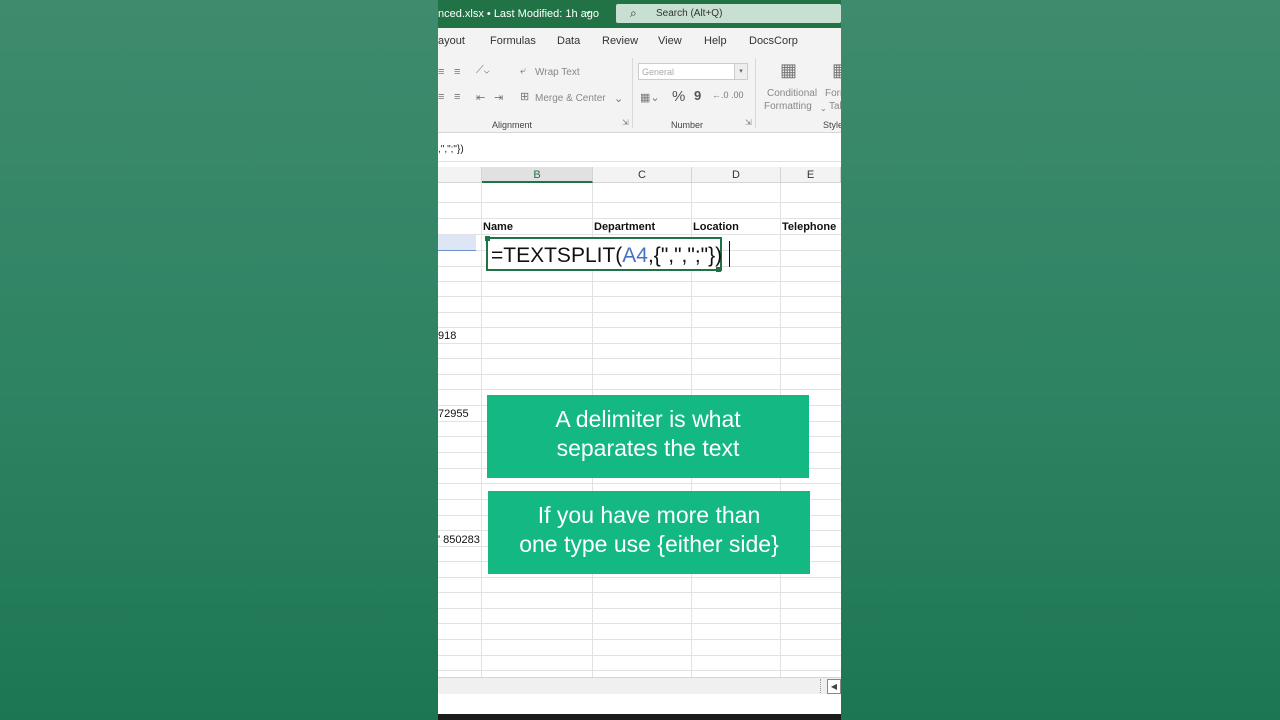  What do you see at coordinates (832, 125) in the screenshot?
I see `styles-group-label: Style` at bounding box center [832, 125].